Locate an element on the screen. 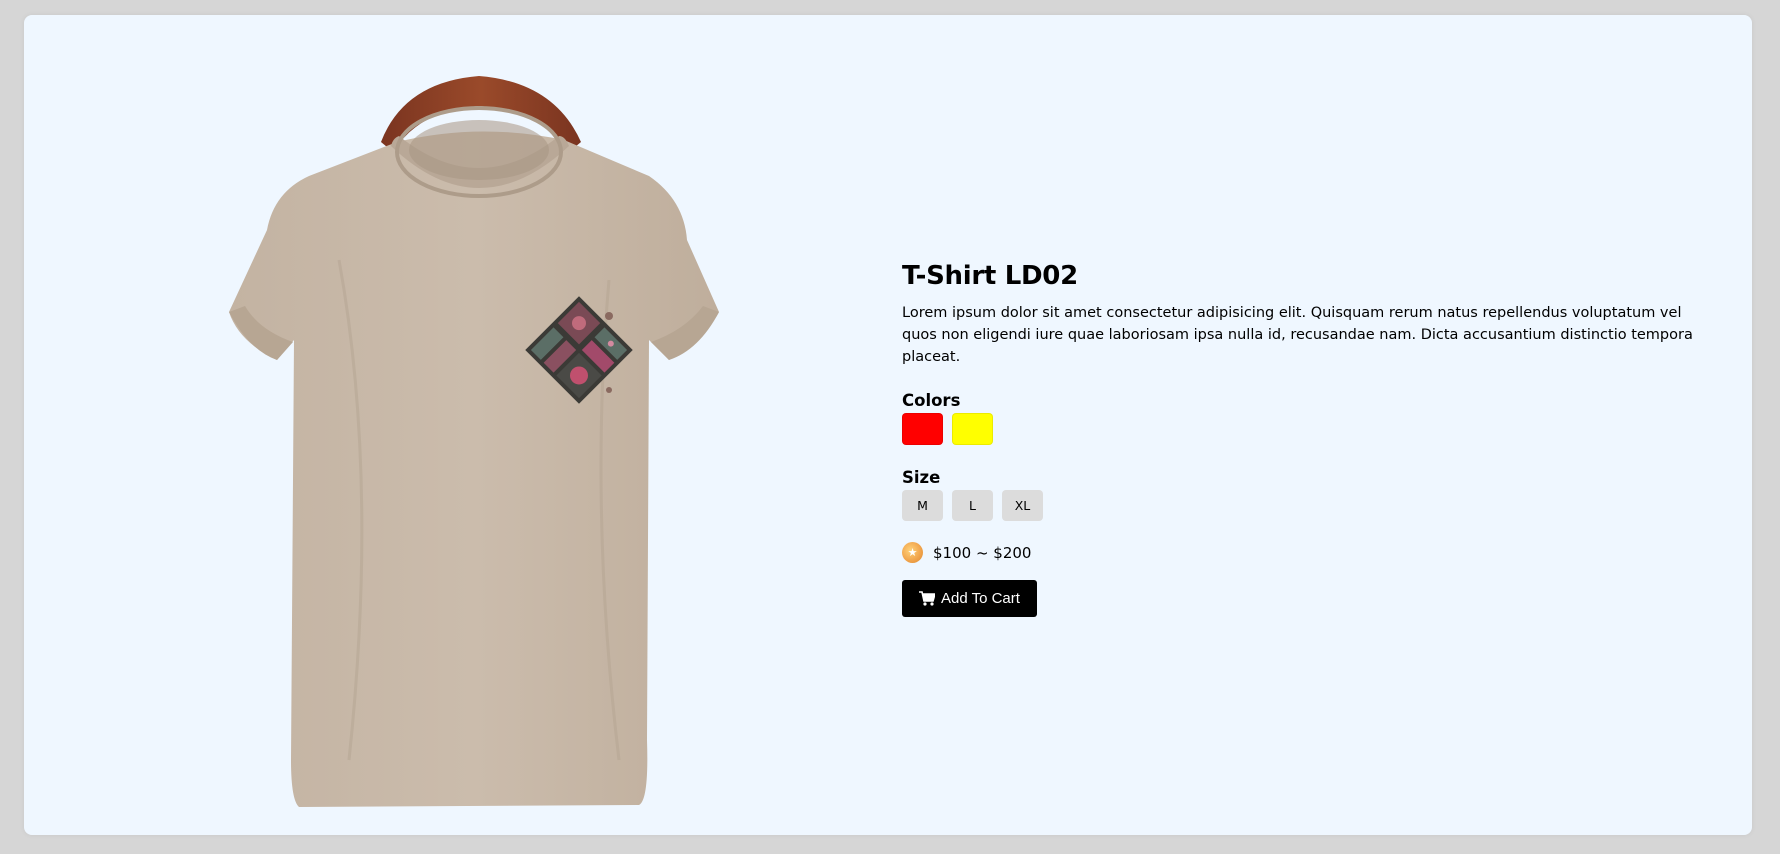  product-title: T-Shirt LD02 is located at coordinates (990, 276).